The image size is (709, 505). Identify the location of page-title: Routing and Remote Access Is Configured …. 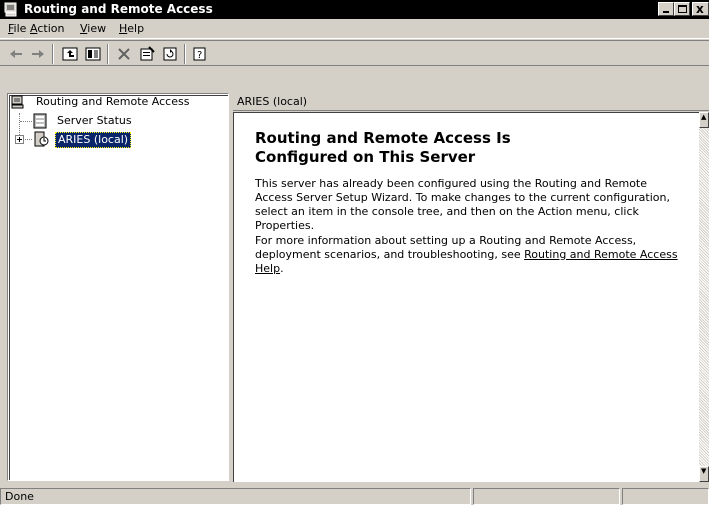
(383, 147).